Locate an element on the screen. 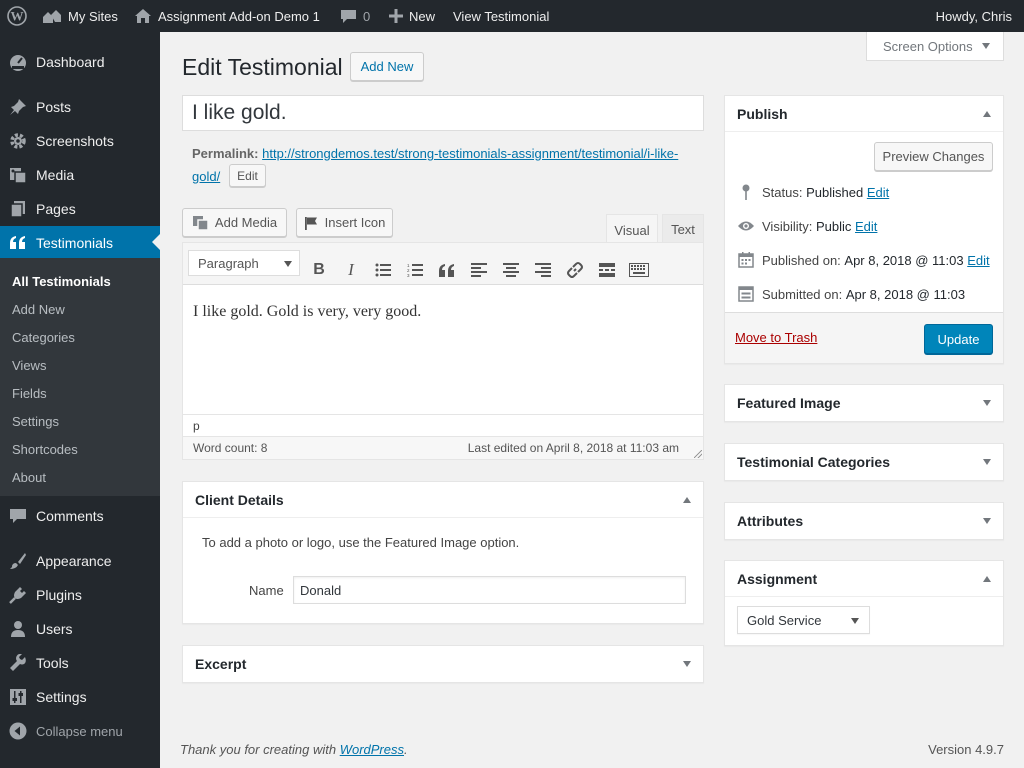  permalink-edit-button: Edit is located at coordinates (247, 175).